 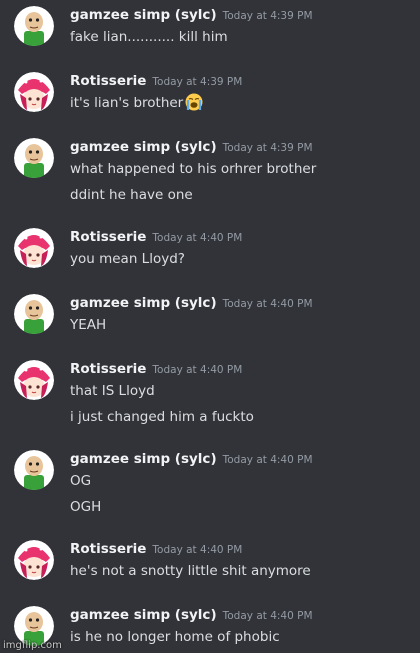 I want to click on message-content: ddint he have one, so click(x=131, y=195).